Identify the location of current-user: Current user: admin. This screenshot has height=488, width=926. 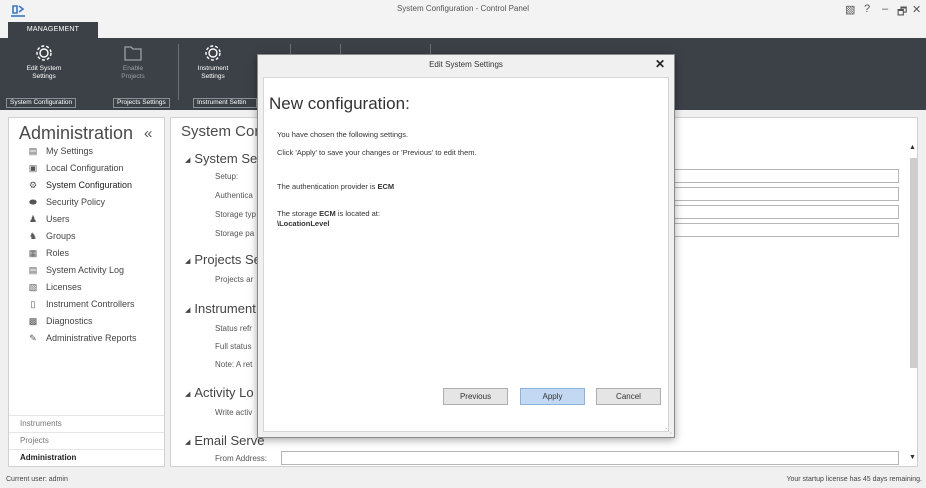
(37, 479).